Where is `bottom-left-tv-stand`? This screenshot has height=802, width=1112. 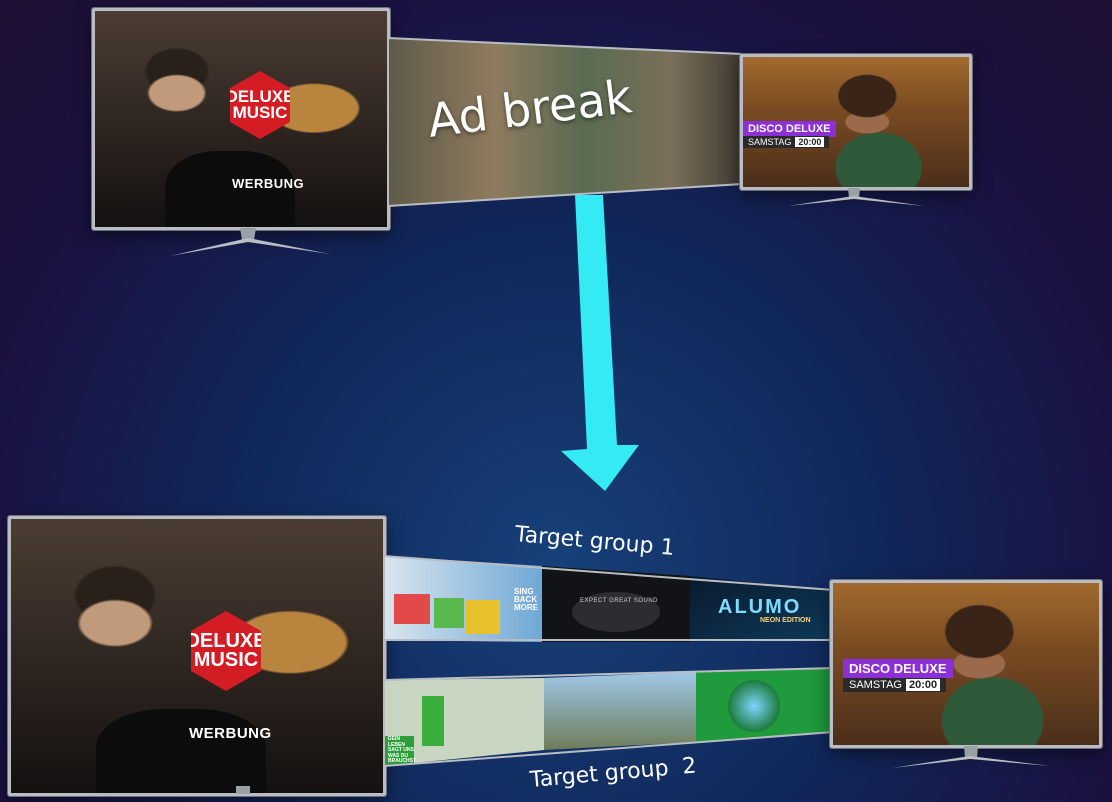
bottom-left-tv-stand is located at coordinates (243, 790).